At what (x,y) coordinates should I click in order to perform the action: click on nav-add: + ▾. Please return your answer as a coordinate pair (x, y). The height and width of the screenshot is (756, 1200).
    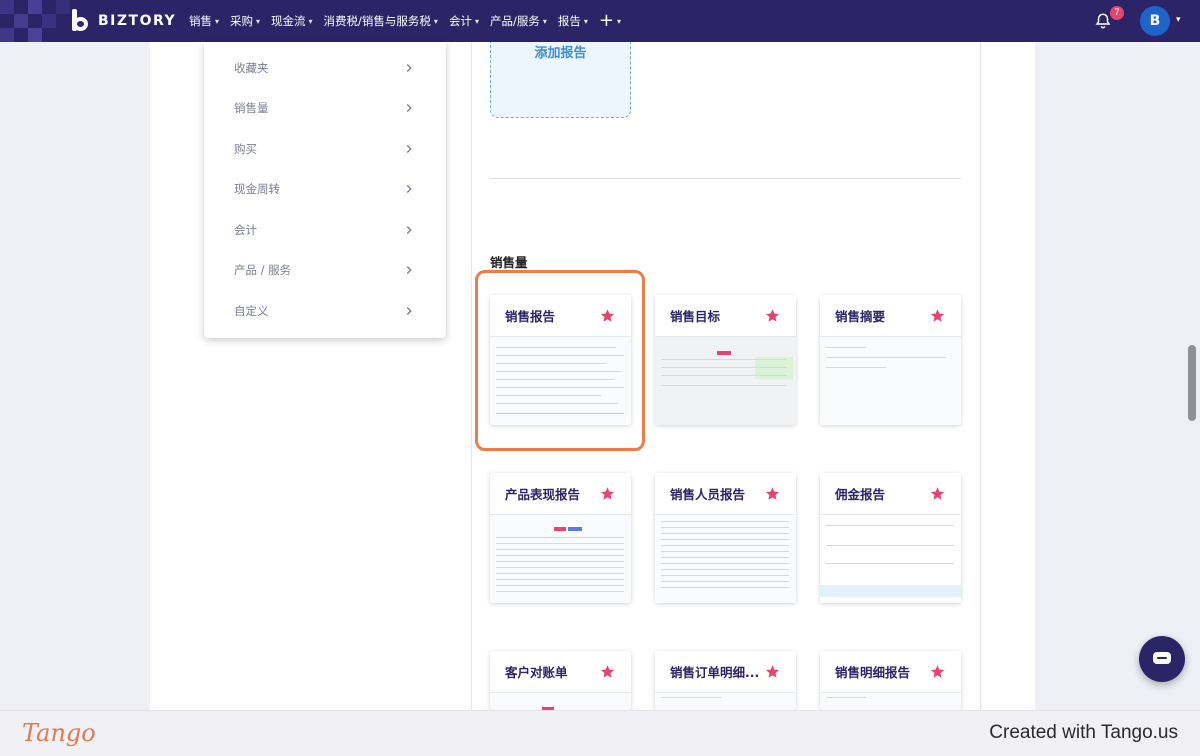
    Looking at the image, I should click on (610, 21).